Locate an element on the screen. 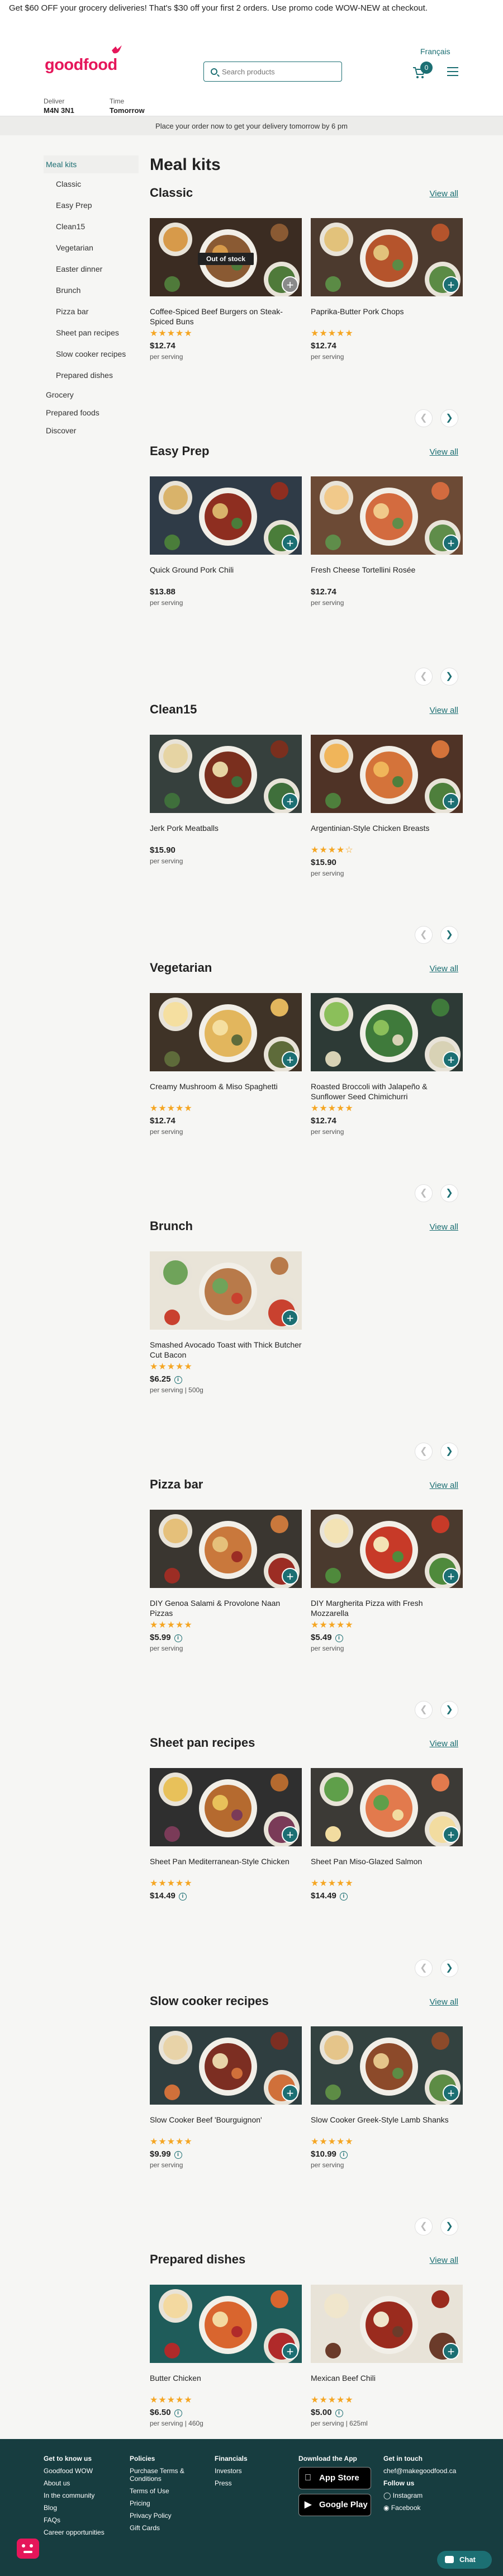 Image resolution: width=503 pixels, height=2576 pixels. product-image: Out of stock + is located at coordinates (226, 257).